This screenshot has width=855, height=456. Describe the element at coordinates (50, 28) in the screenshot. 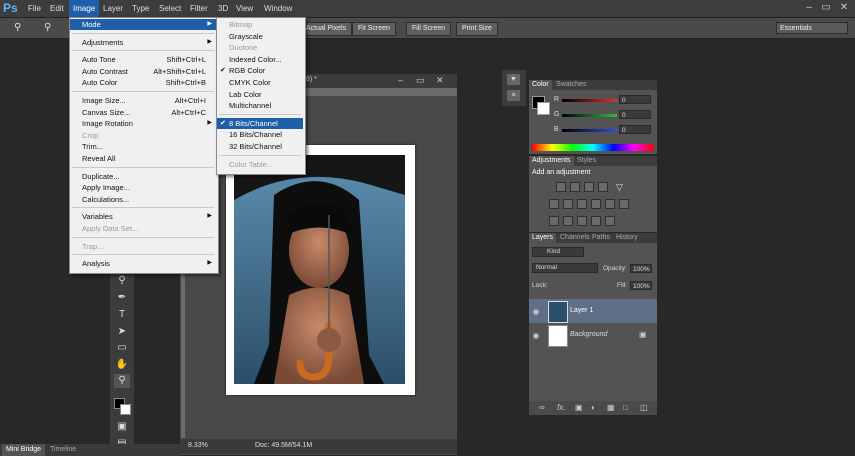

I see `zoom-in-icon: ⚲` at that location.